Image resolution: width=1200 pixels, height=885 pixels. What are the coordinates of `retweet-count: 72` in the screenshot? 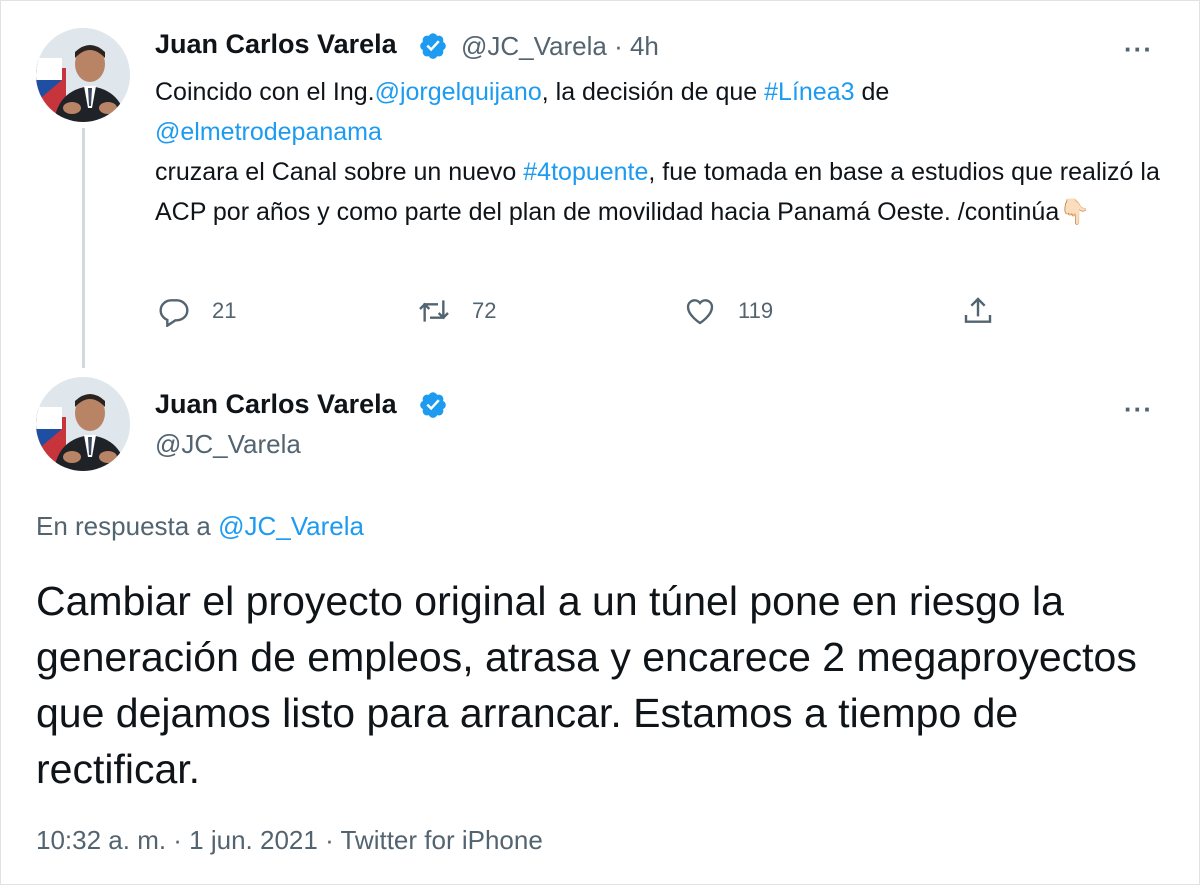 It's located at (484, 310).